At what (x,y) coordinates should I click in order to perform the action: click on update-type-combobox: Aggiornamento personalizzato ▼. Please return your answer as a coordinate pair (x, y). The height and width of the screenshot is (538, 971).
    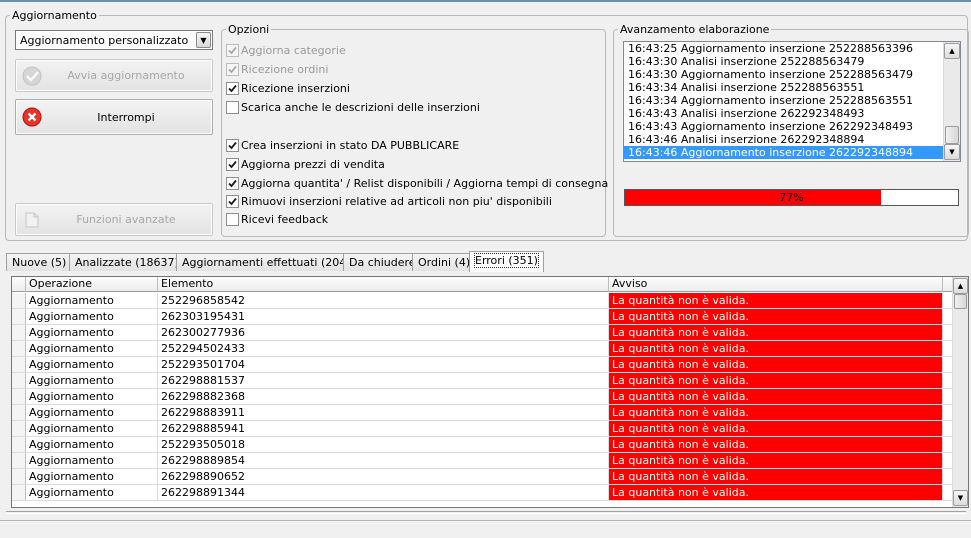
    Looking at the image, I should click on (114, 40).